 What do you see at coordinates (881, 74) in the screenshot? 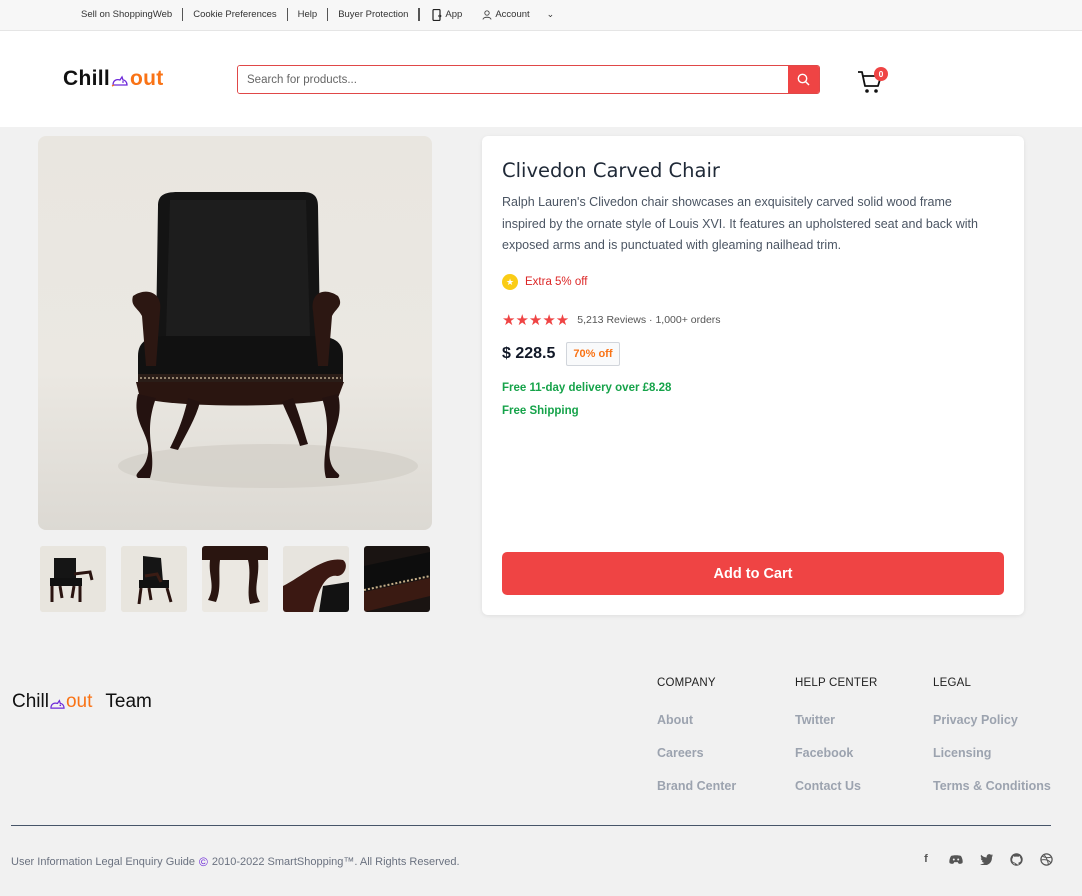
I see `cart-count-badge: 0` at bounding box center [881, 74].